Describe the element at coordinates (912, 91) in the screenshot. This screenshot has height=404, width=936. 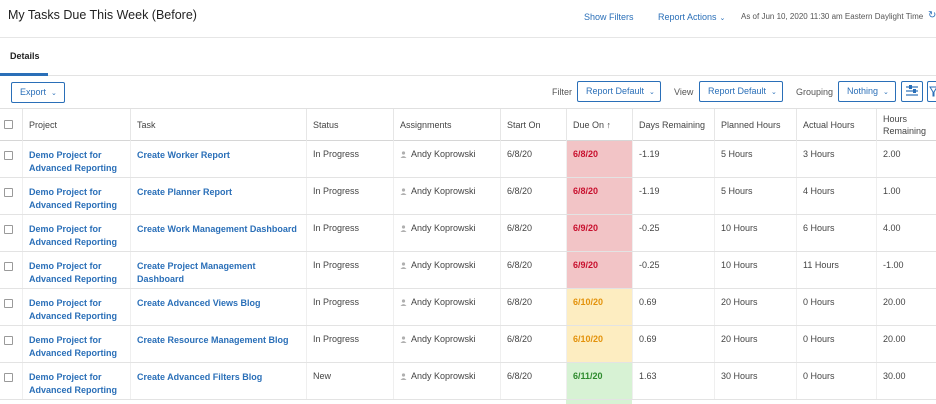
I see `column-settings-button` at that location.